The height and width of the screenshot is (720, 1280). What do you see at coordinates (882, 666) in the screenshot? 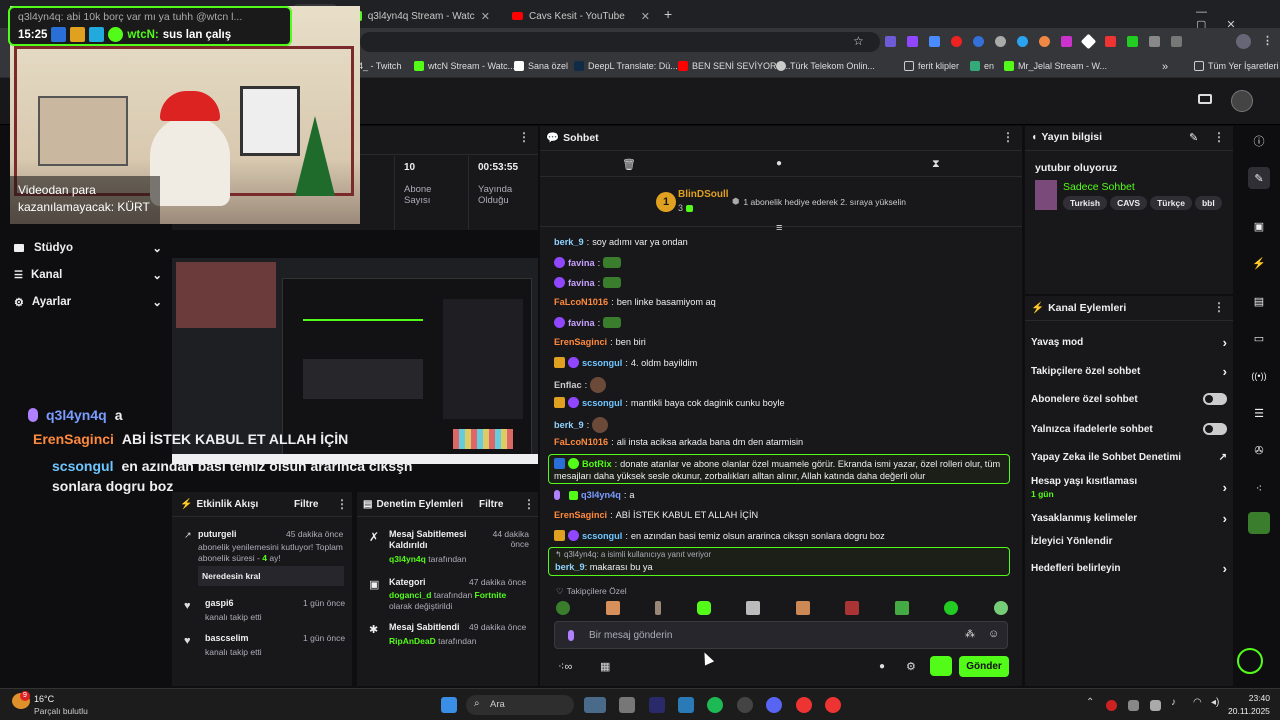
I see `chat-settings-bubble-icon: ●` at bounding box center [882, 666].